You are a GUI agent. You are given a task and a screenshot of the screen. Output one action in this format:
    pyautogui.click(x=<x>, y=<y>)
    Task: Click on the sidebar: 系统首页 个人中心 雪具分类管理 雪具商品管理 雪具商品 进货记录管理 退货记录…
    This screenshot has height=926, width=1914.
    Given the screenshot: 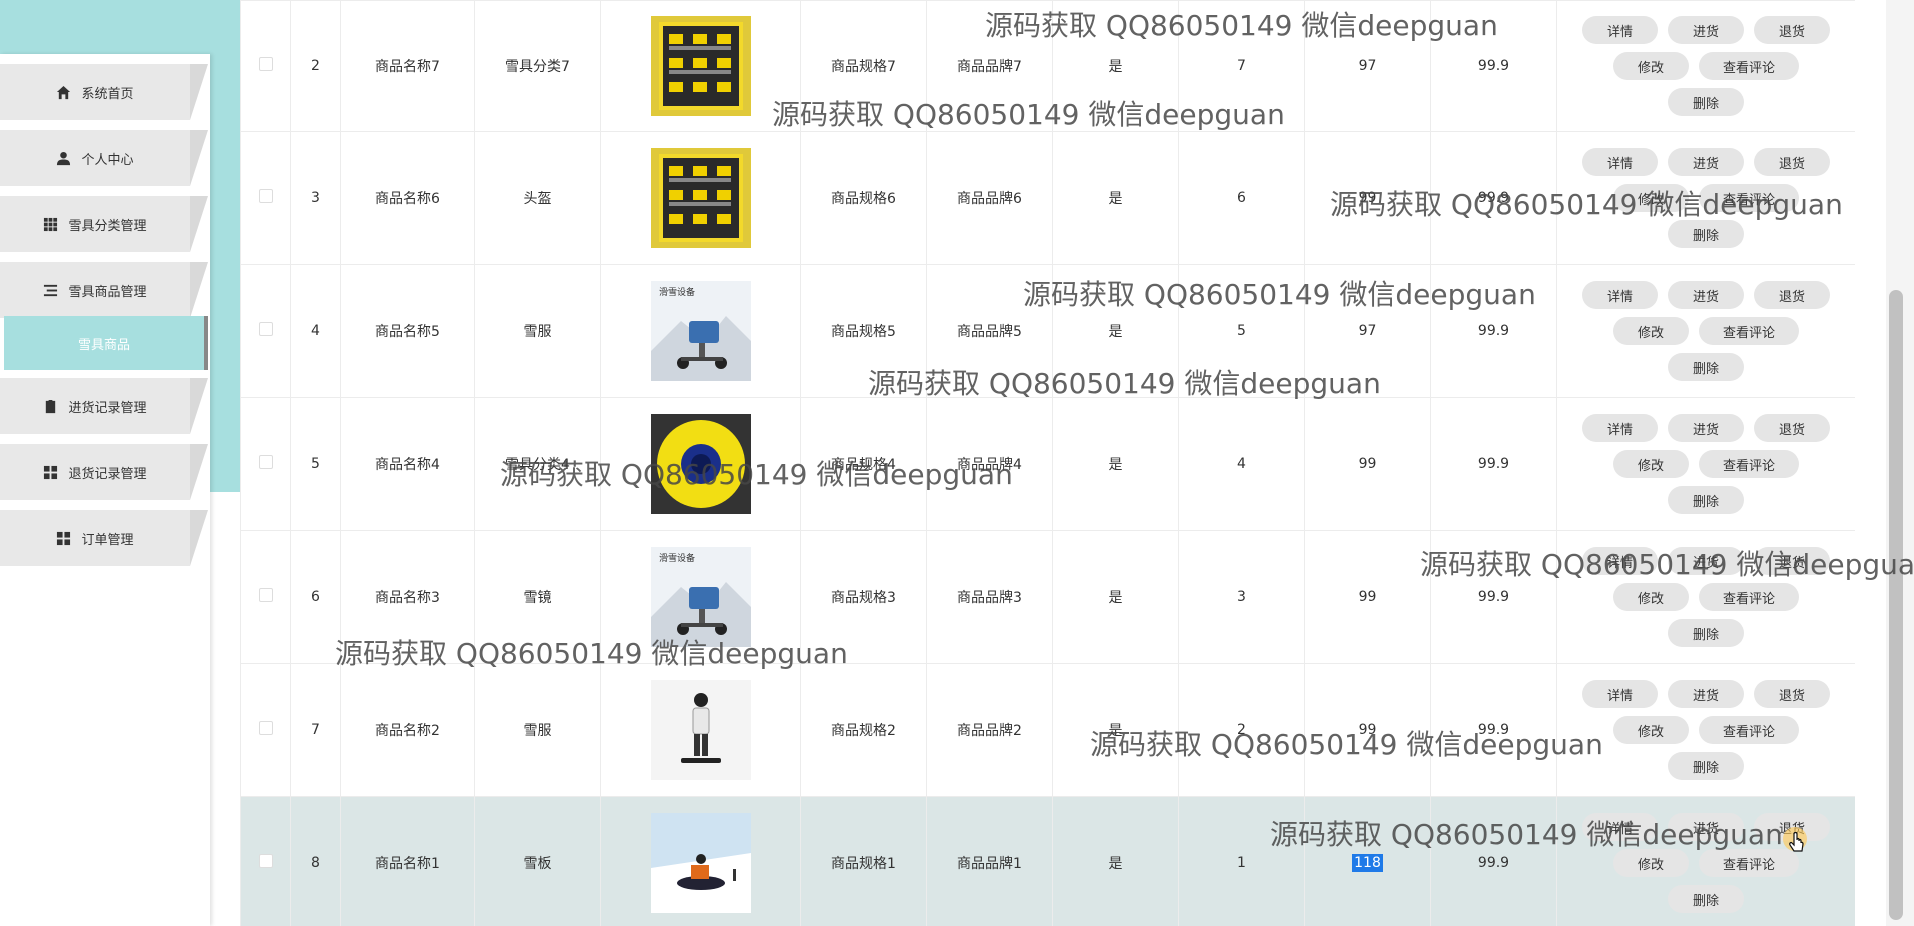 What is the action you would take?
    pyautogui.click(x=120, y=463)
    